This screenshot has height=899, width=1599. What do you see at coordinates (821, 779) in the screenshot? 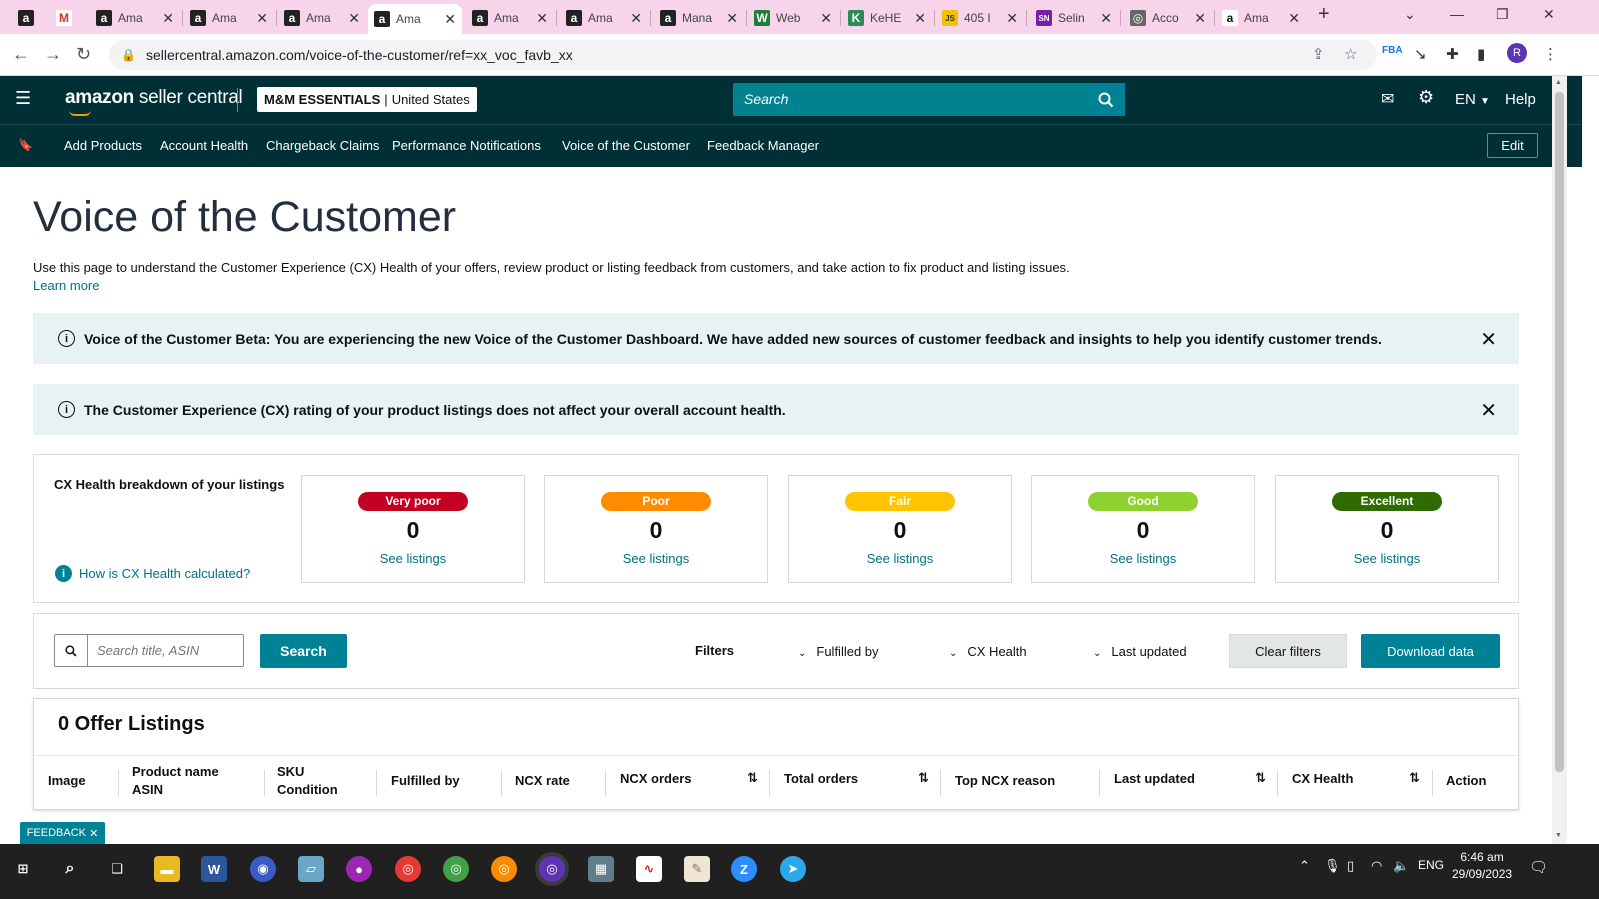
I see `col-total-orders: Total orders` at bounding box center [821, 779].